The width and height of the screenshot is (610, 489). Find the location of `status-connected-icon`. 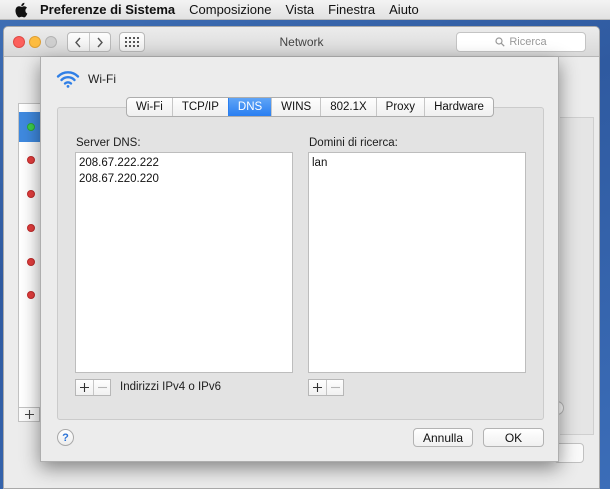

status-connected-icon is located at coordinates (31, 127).